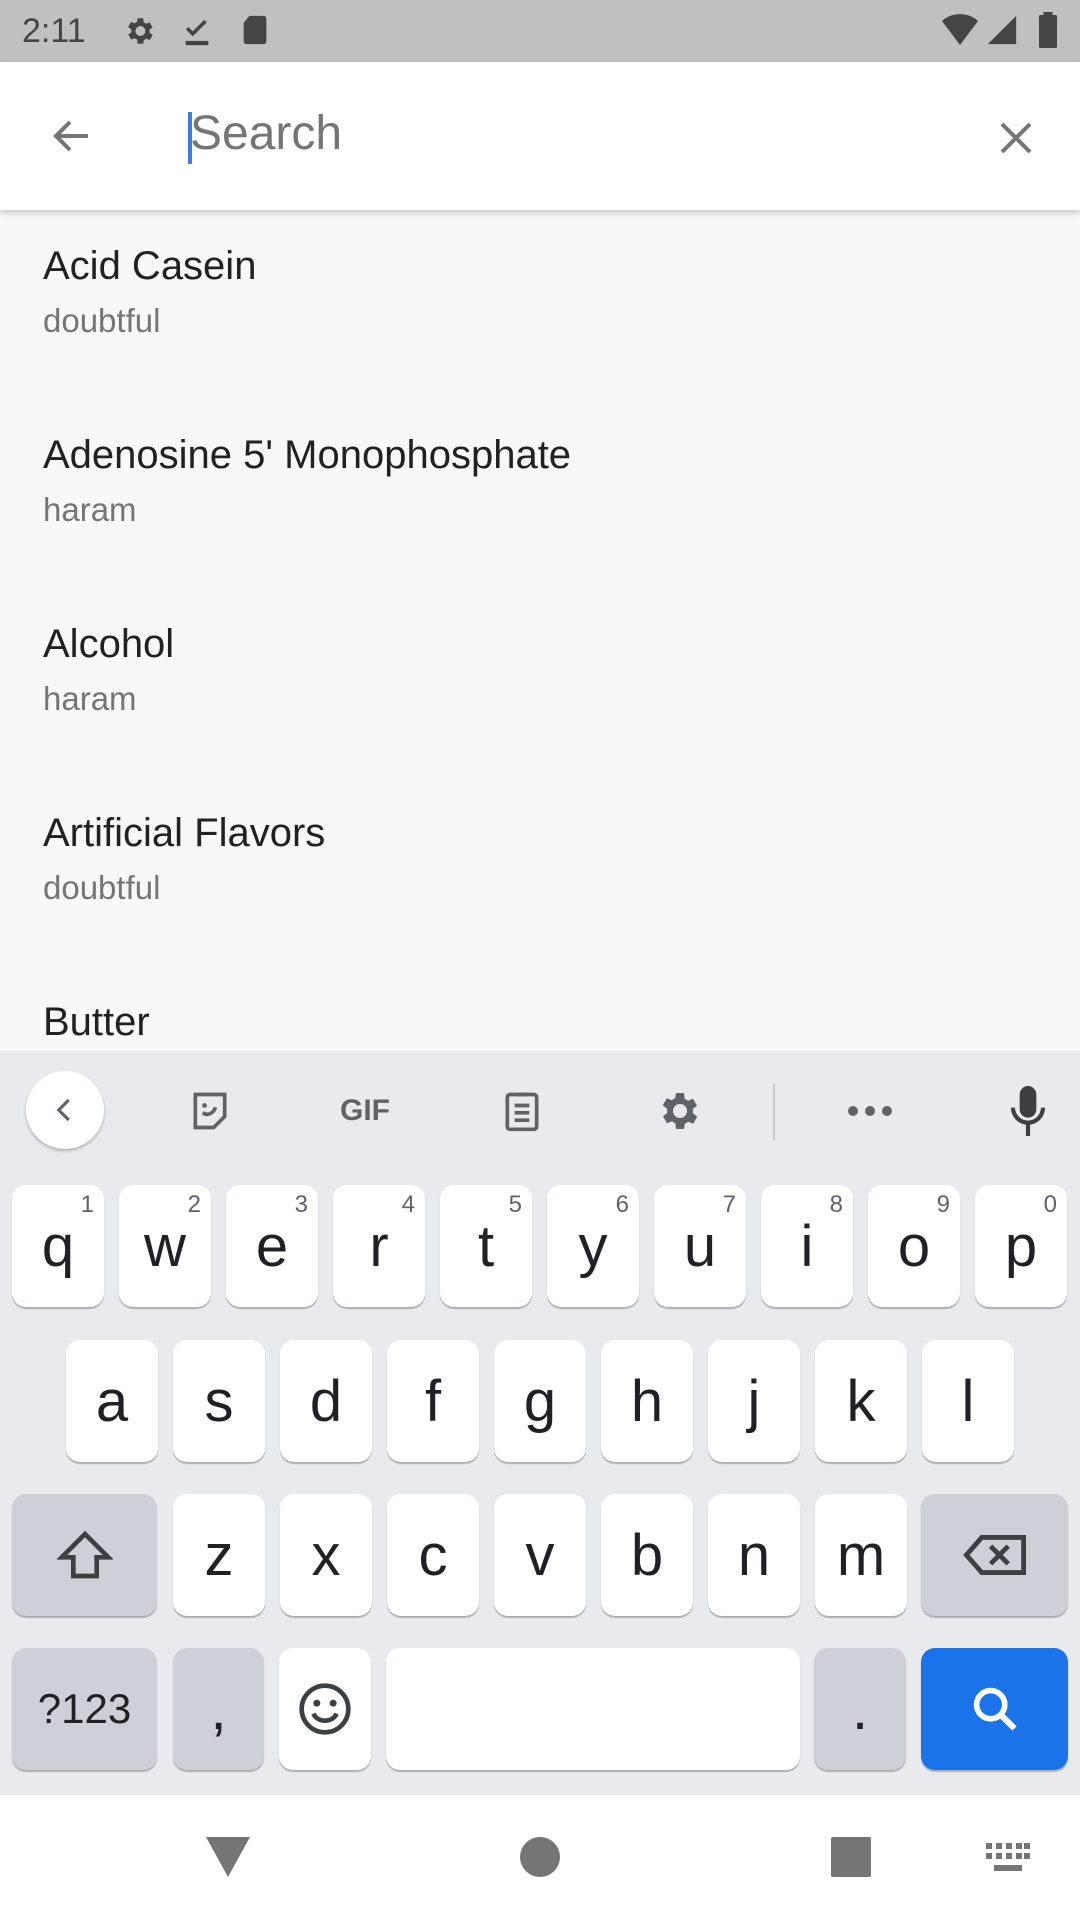 The image size is (1080, 1920). I want to click on shift-icon, so click(84, 1554).